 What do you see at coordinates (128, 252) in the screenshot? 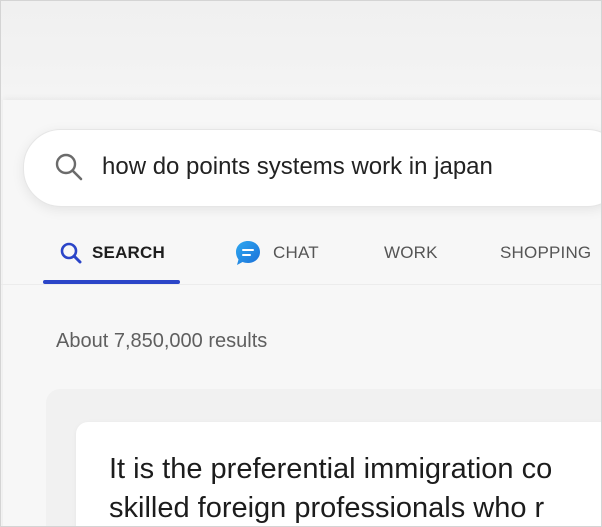
I see `tab-search-label: SEARCH` at bounding box center [128, 252].